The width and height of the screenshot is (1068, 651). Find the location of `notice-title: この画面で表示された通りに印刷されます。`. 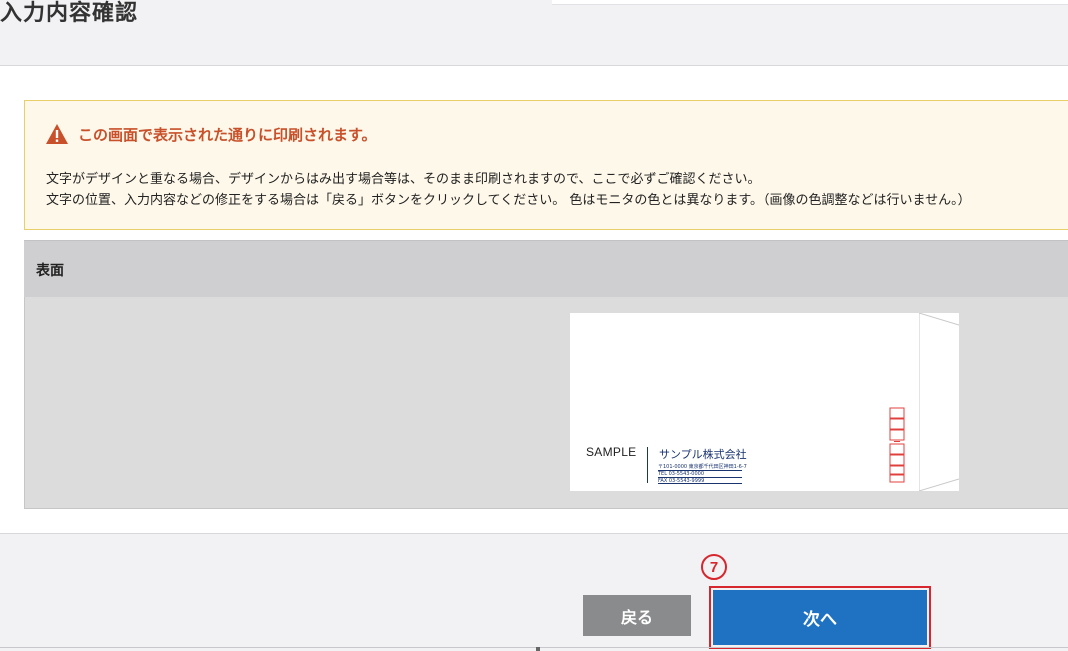

notice-title: この画面で表示された通りに印刷されます。 is located at coordinates (227, 134).